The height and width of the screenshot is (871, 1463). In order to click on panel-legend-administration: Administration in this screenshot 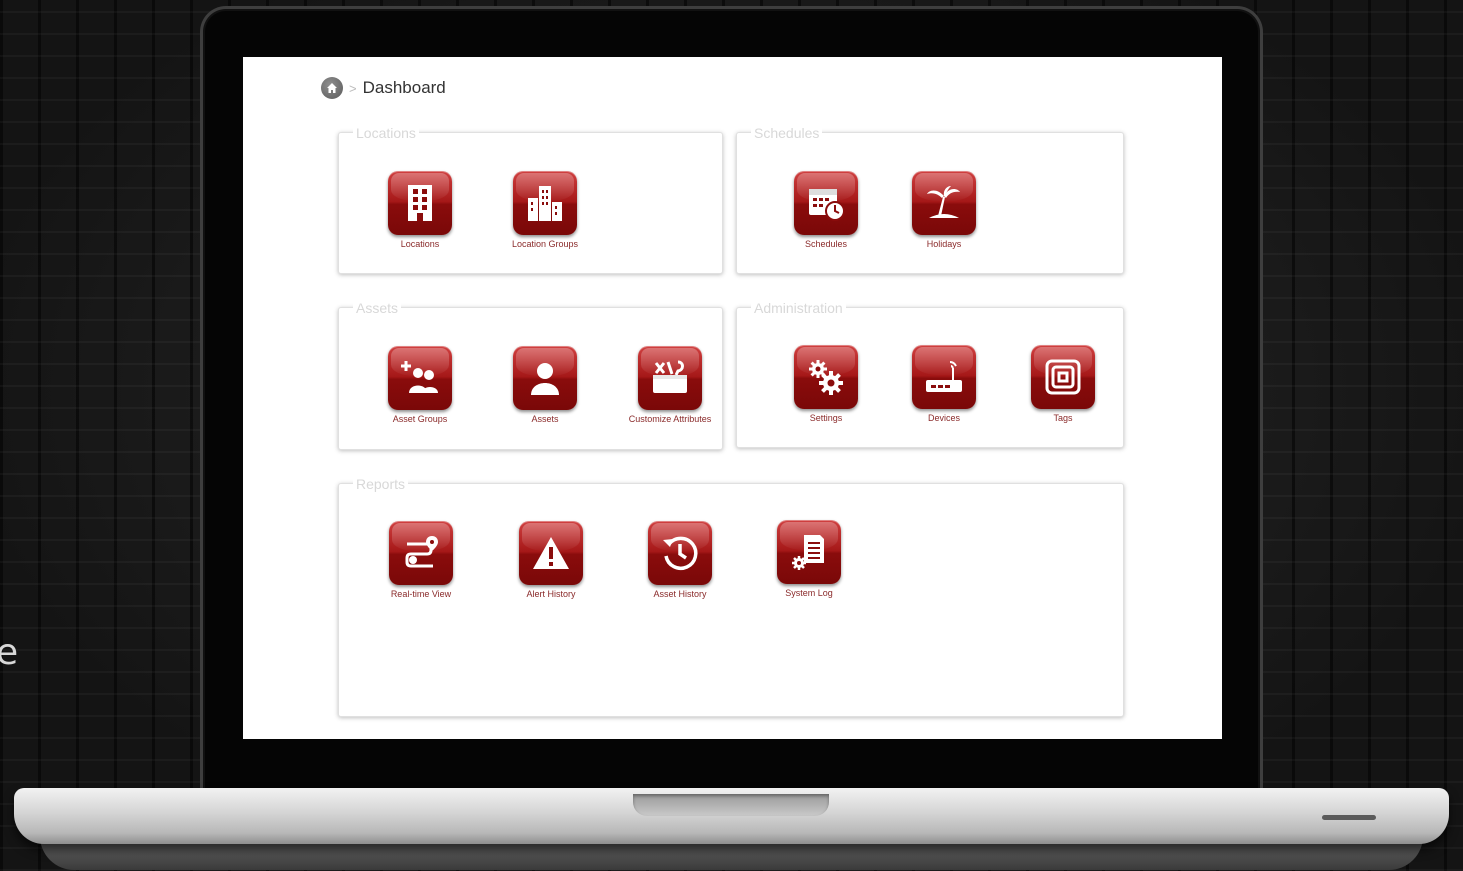, I will do `click(798, 308)`.